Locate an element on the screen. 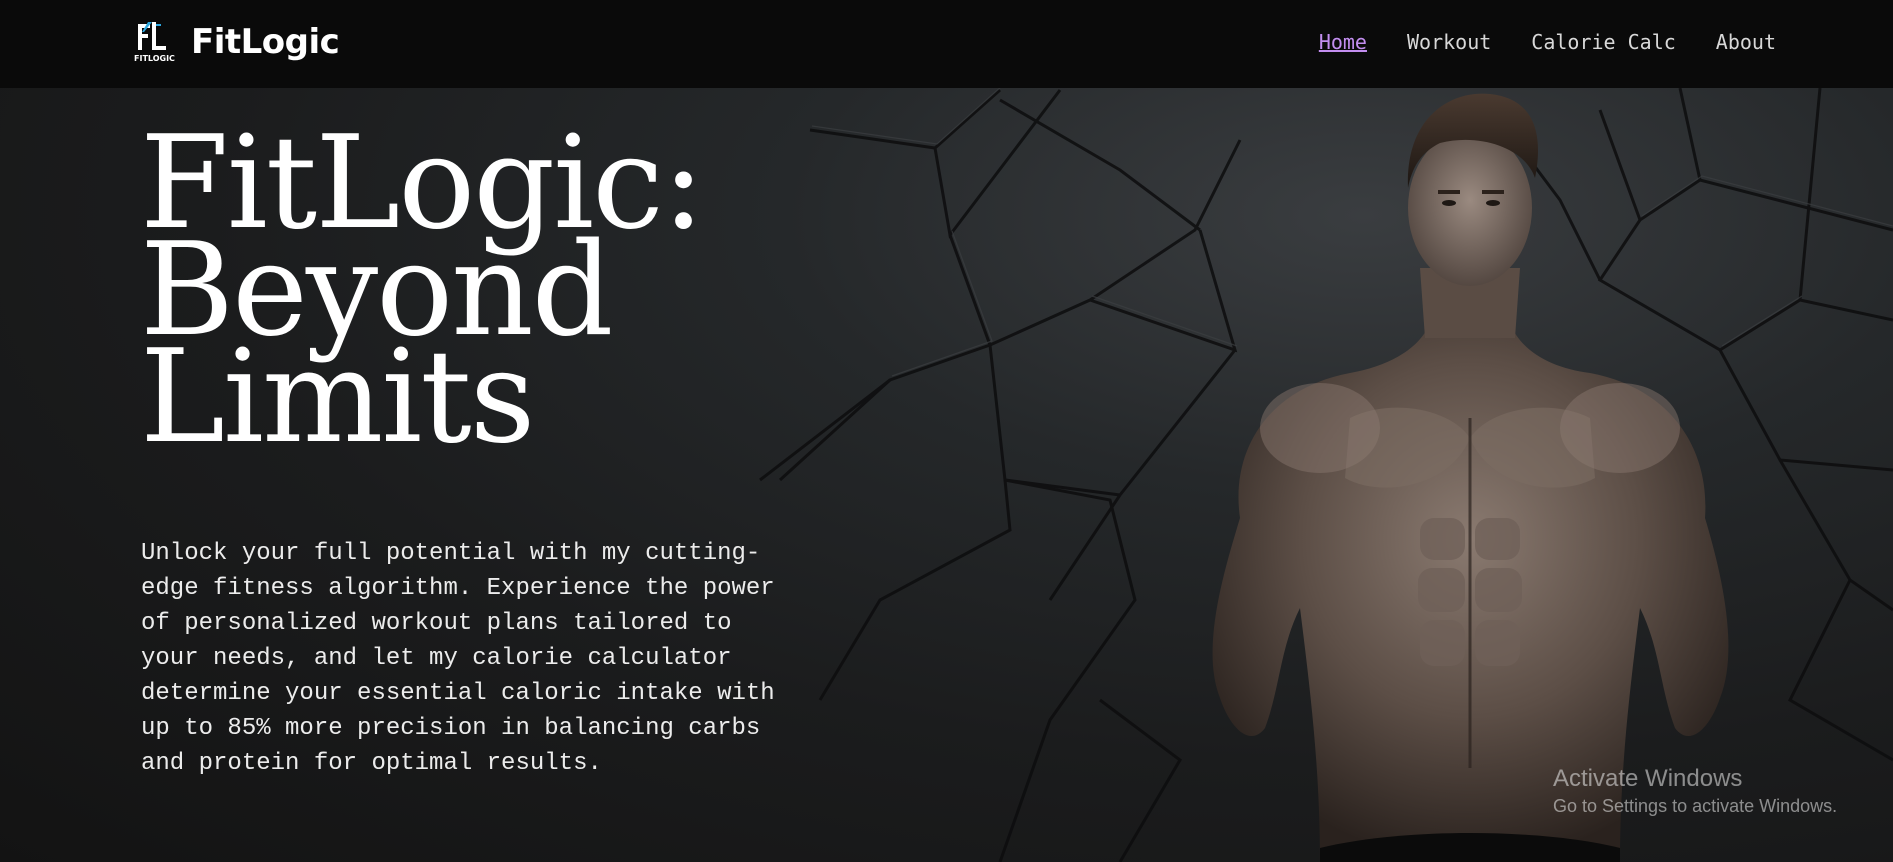 The width and height of the screenshot is (1893, 862). fitlogic-logo-icon: FITLOGIC is located at coordinates (155, 42).